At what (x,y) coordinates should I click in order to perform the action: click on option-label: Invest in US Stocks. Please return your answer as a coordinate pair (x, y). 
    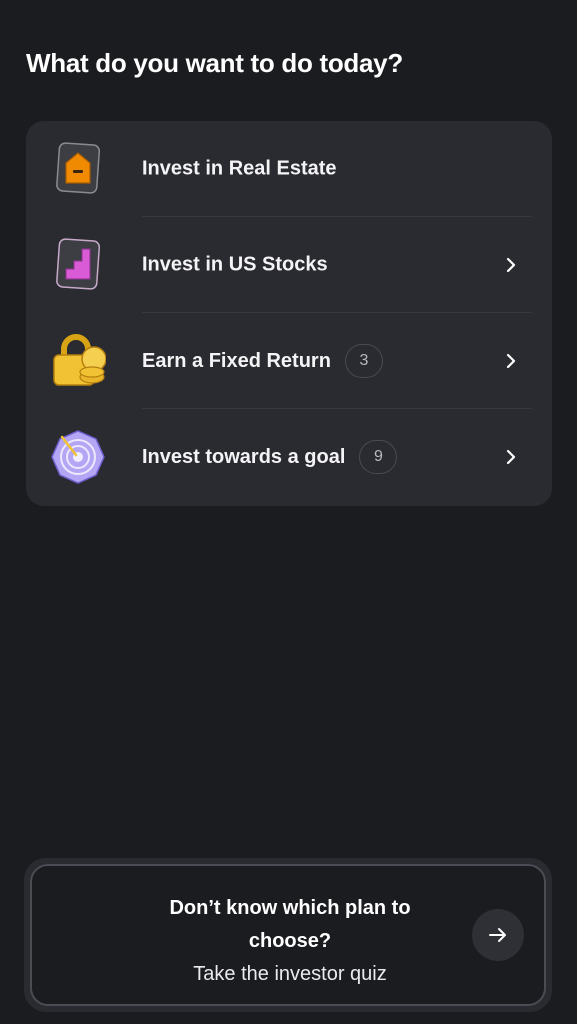
    Looking at the image, I should click on (235, 264).